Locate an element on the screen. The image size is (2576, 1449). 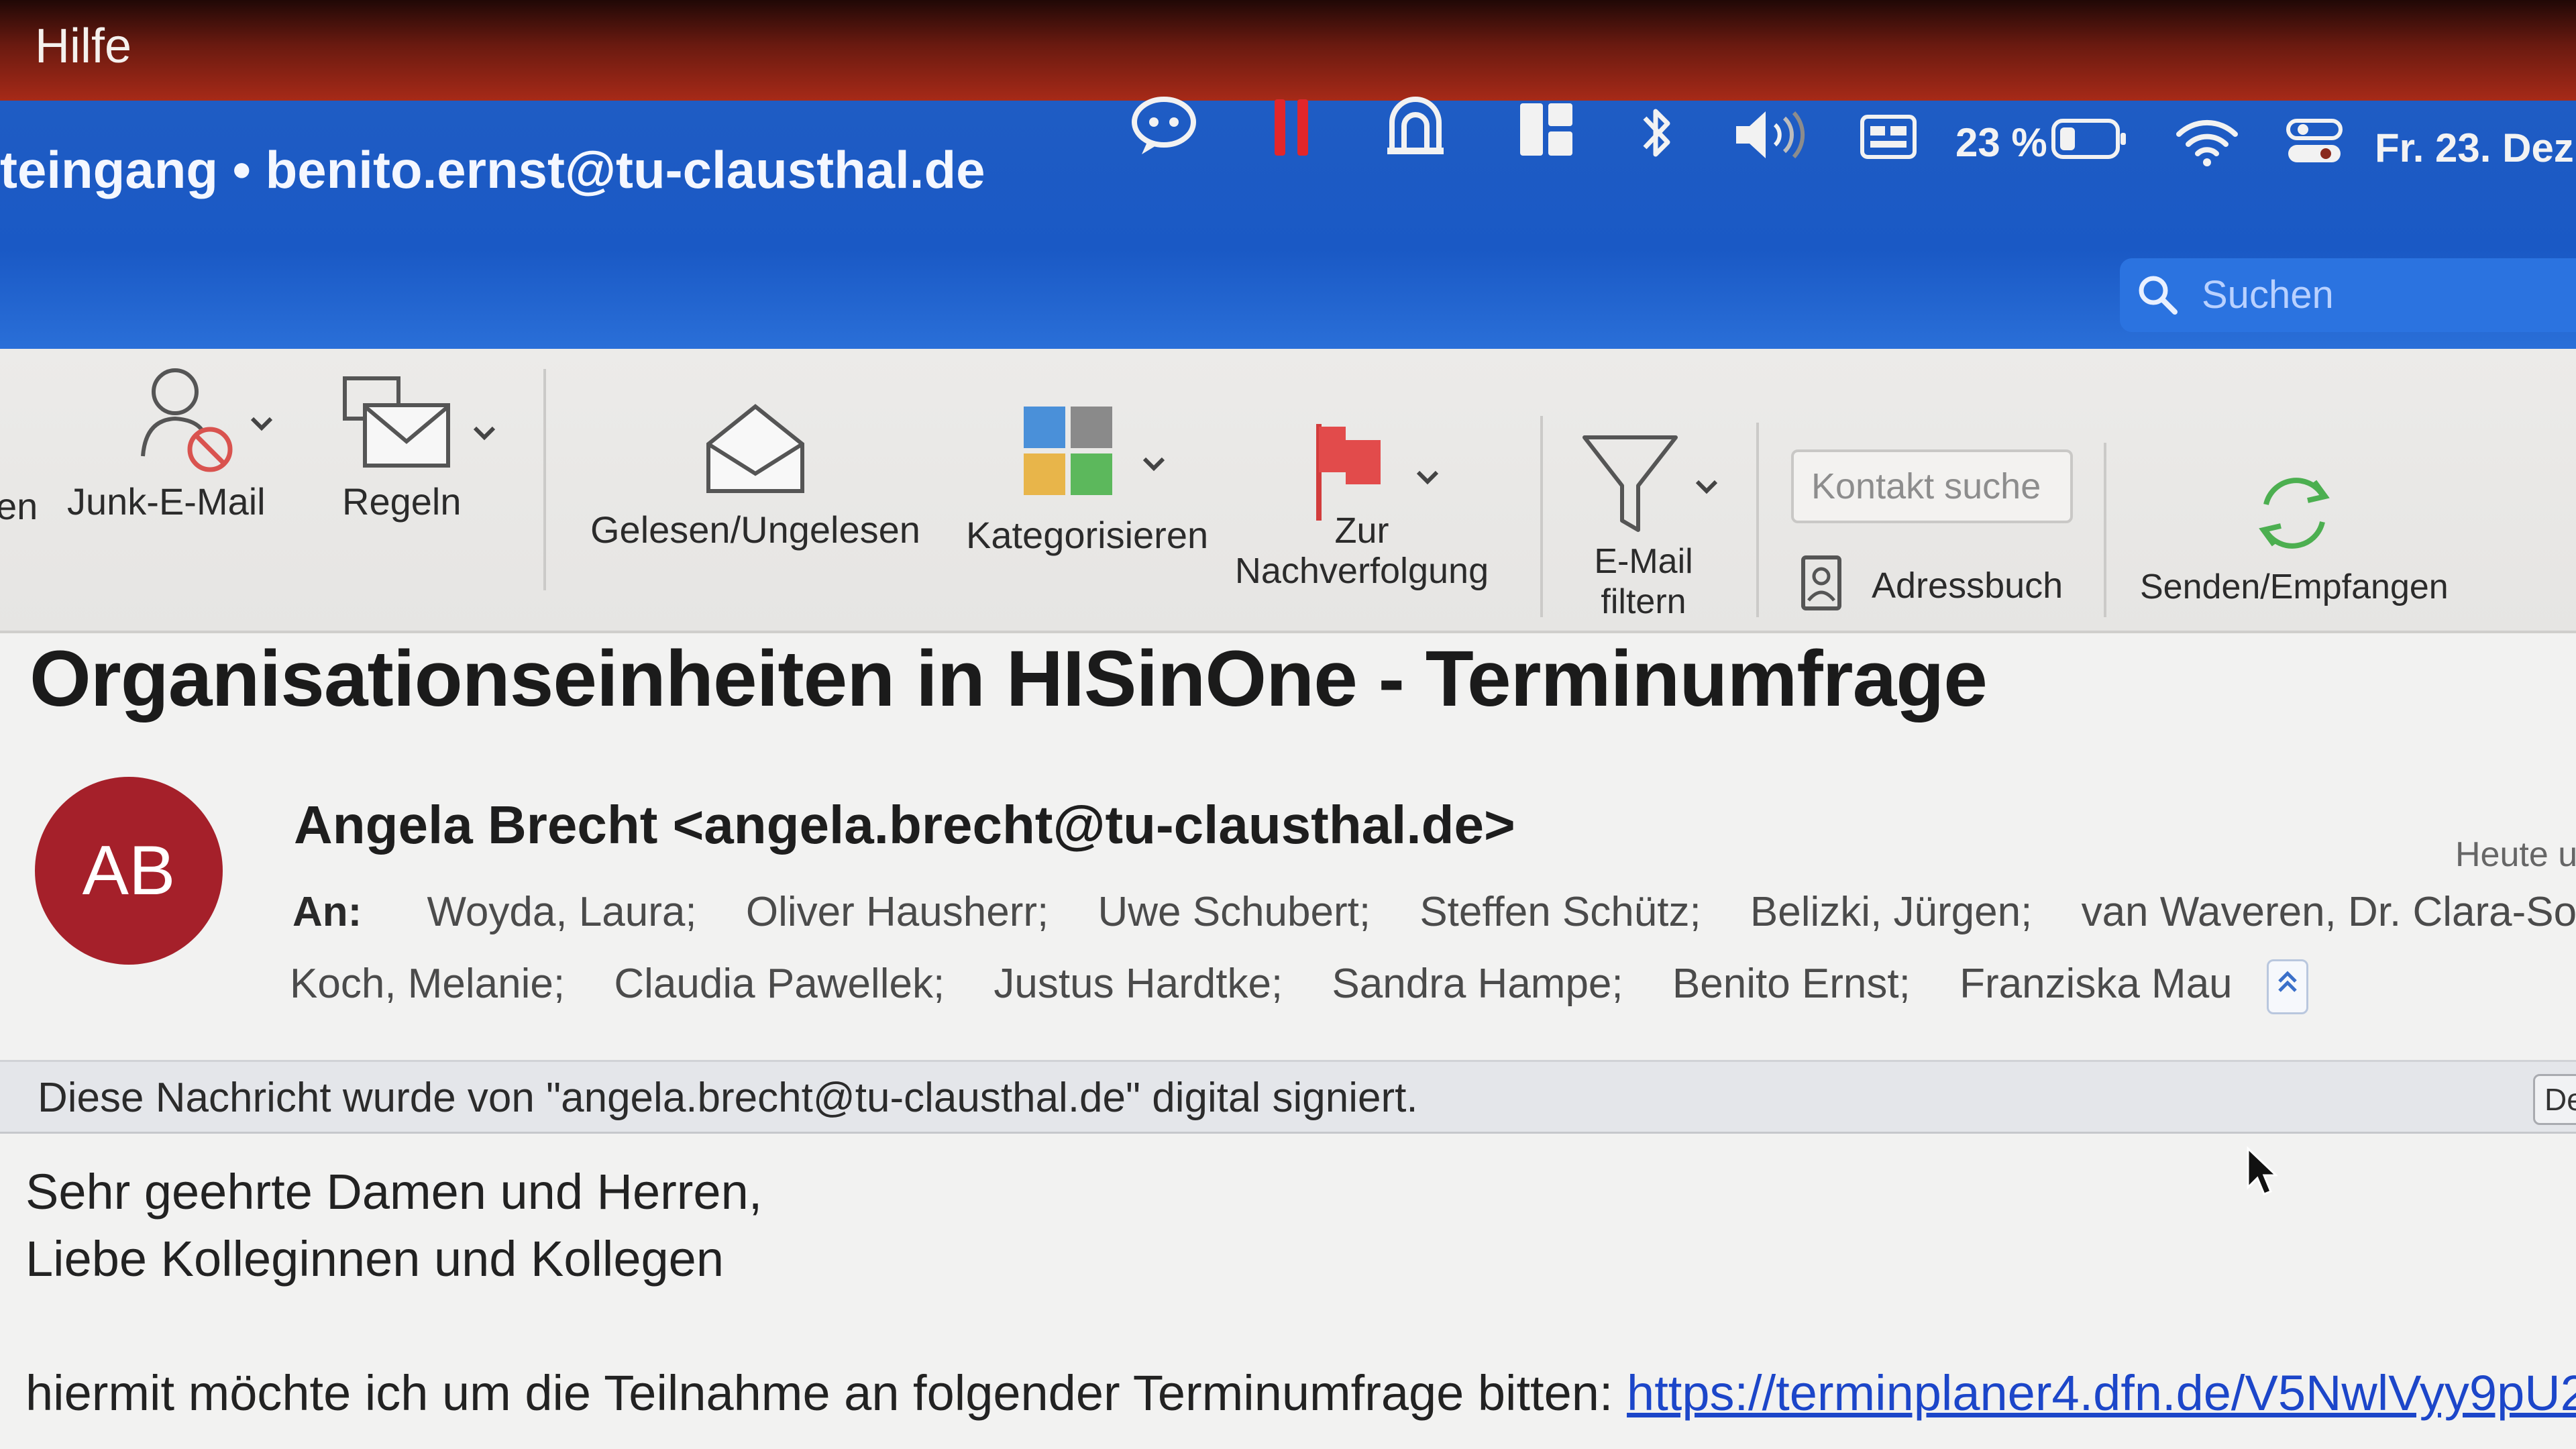
search-box is located at coordinates (2348, 295).